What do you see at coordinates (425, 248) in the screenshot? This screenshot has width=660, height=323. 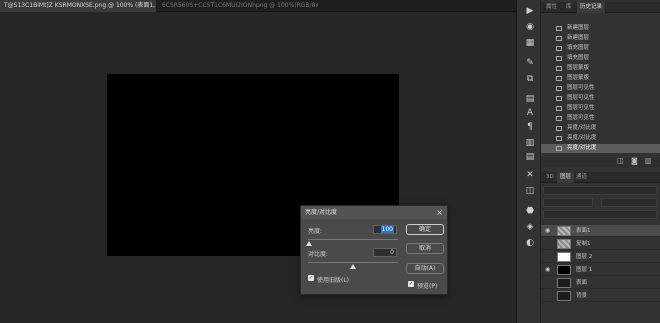 I see `cancel-button: 取消` at bounding box center [425, 248].